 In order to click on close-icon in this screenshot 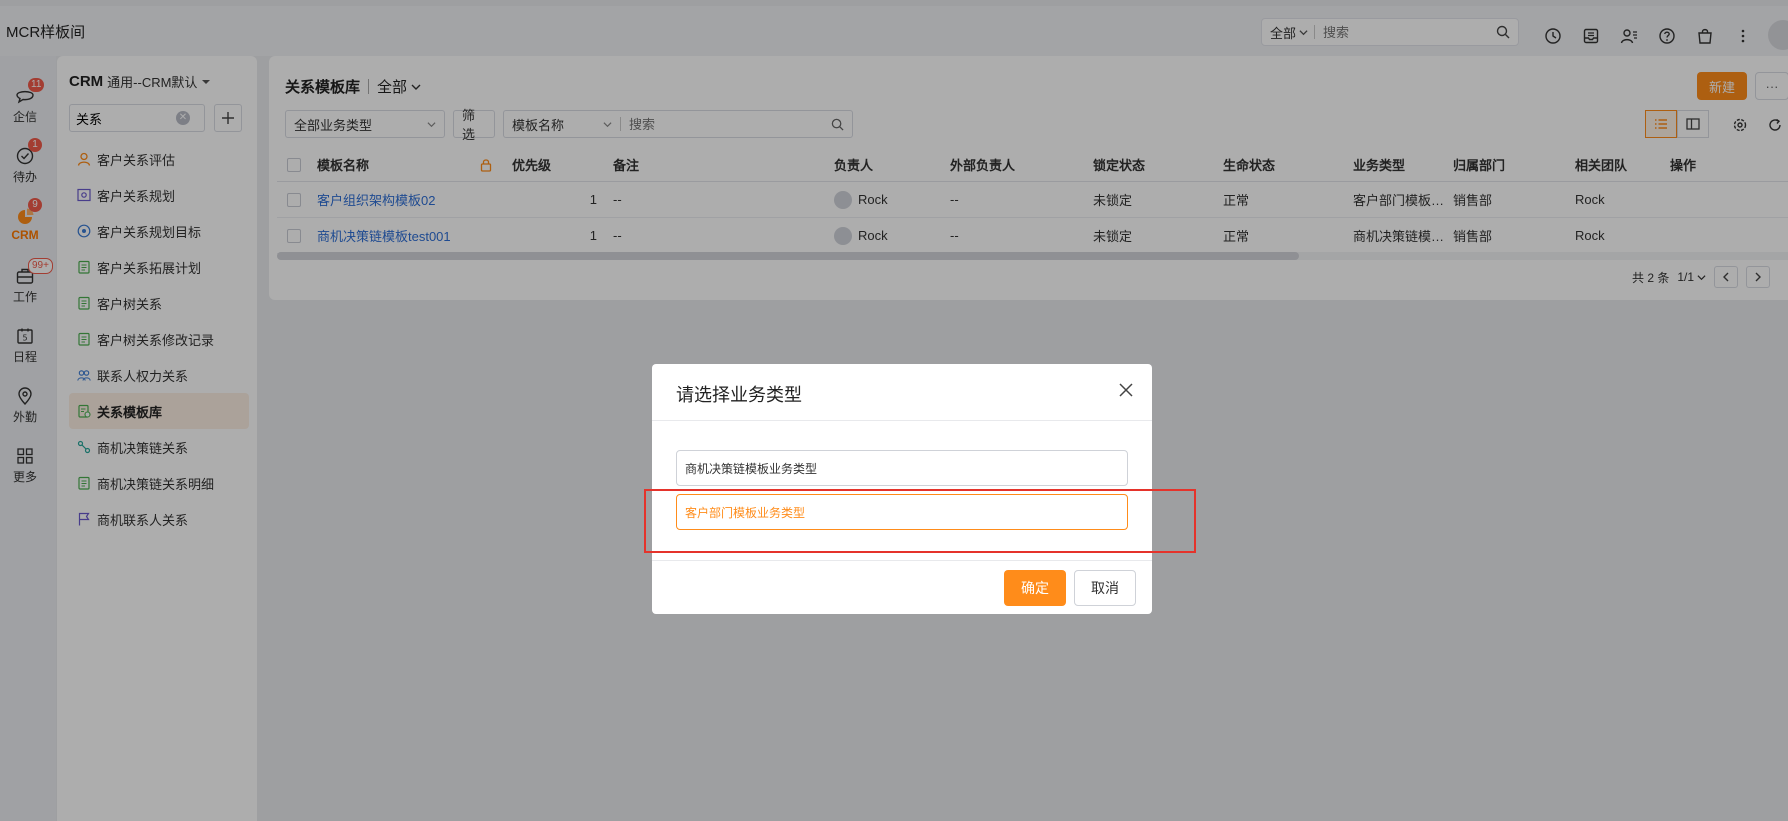, I will do `click(1126, 390)`.